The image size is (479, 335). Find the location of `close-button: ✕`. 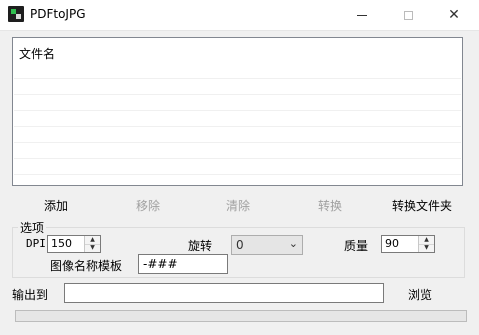

close-button: ✕ is located at coordinates (454, 15).